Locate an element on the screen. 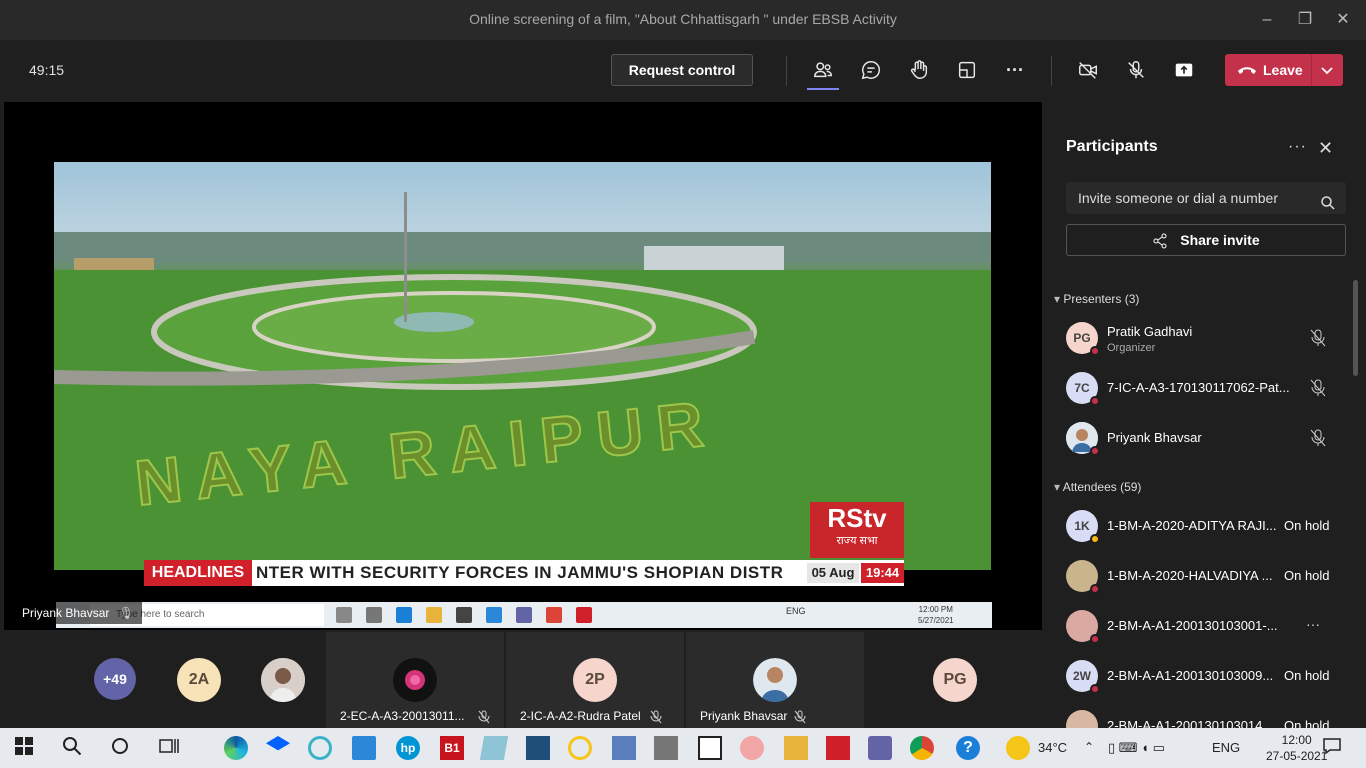 The height and width of the screenshot is (768, 1366). participant-row: 1-BM-A-2020-HALVADIYA ... On hold is located at coordinates (1206, 576).